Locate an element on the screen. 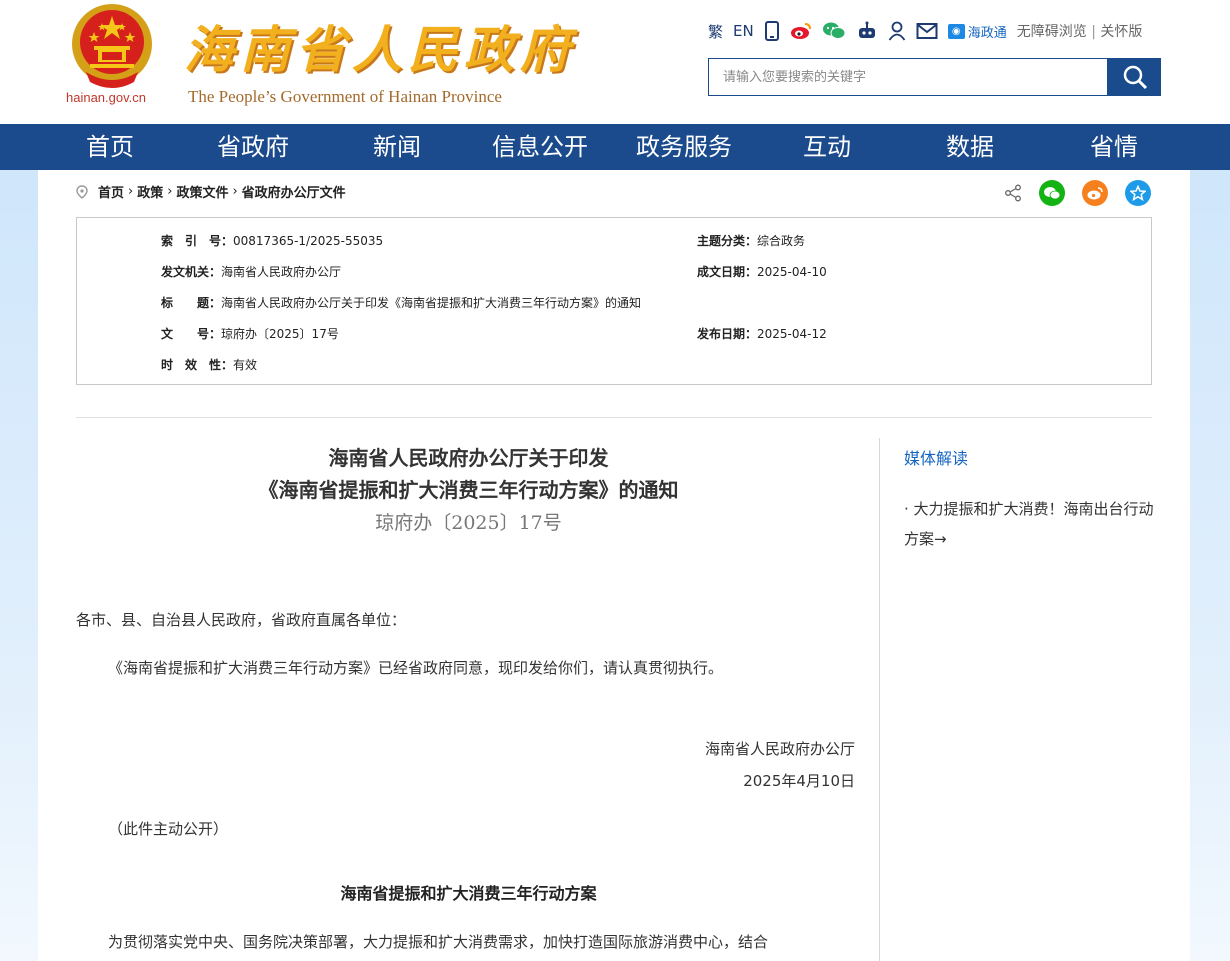 Image resolution: width=1230 pixels, height=961 pixels. nav-item-news: 新闻 is located at coordinates (397, 147).